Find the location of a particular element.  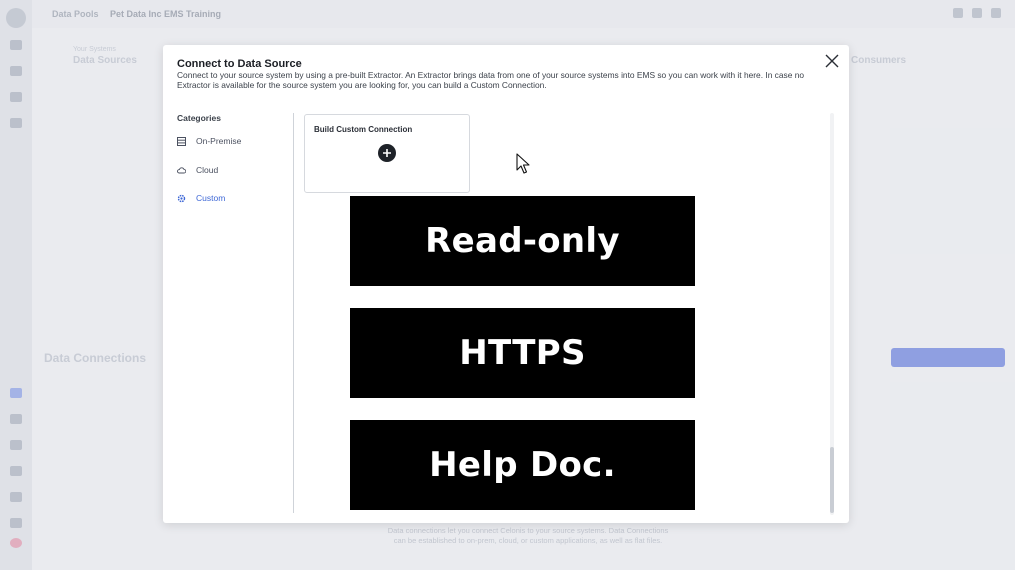

cloud-icon is located at coordinates (182, 170).